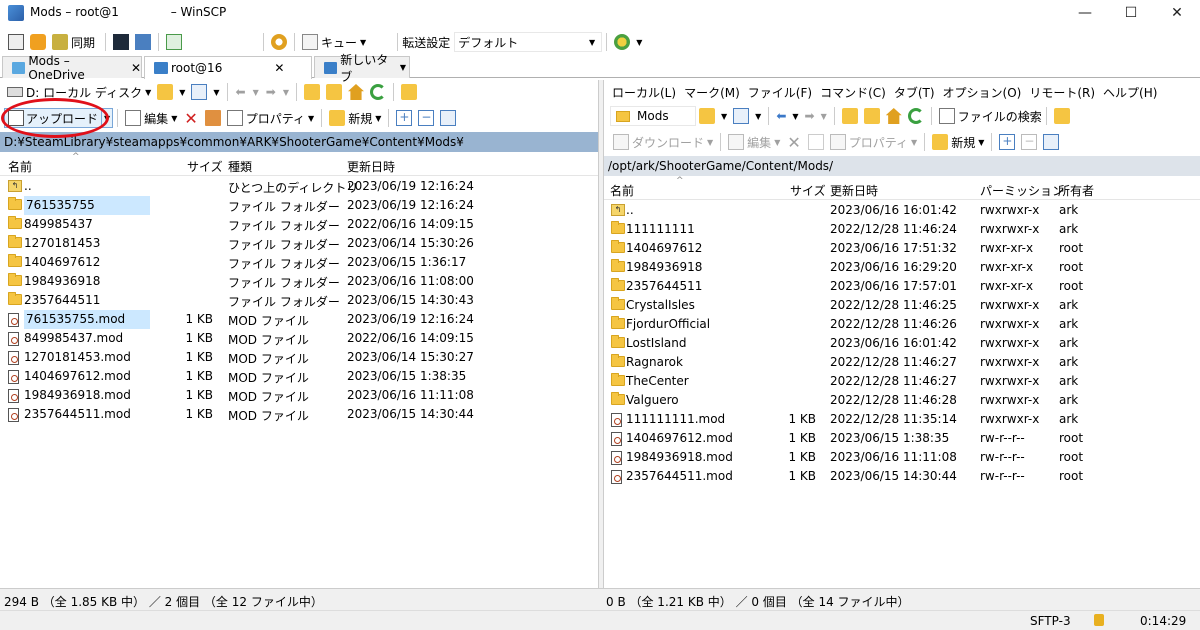  Describe the element at coordinates (946, 116) in the screenshot. I see `find-files-icon` at that location.